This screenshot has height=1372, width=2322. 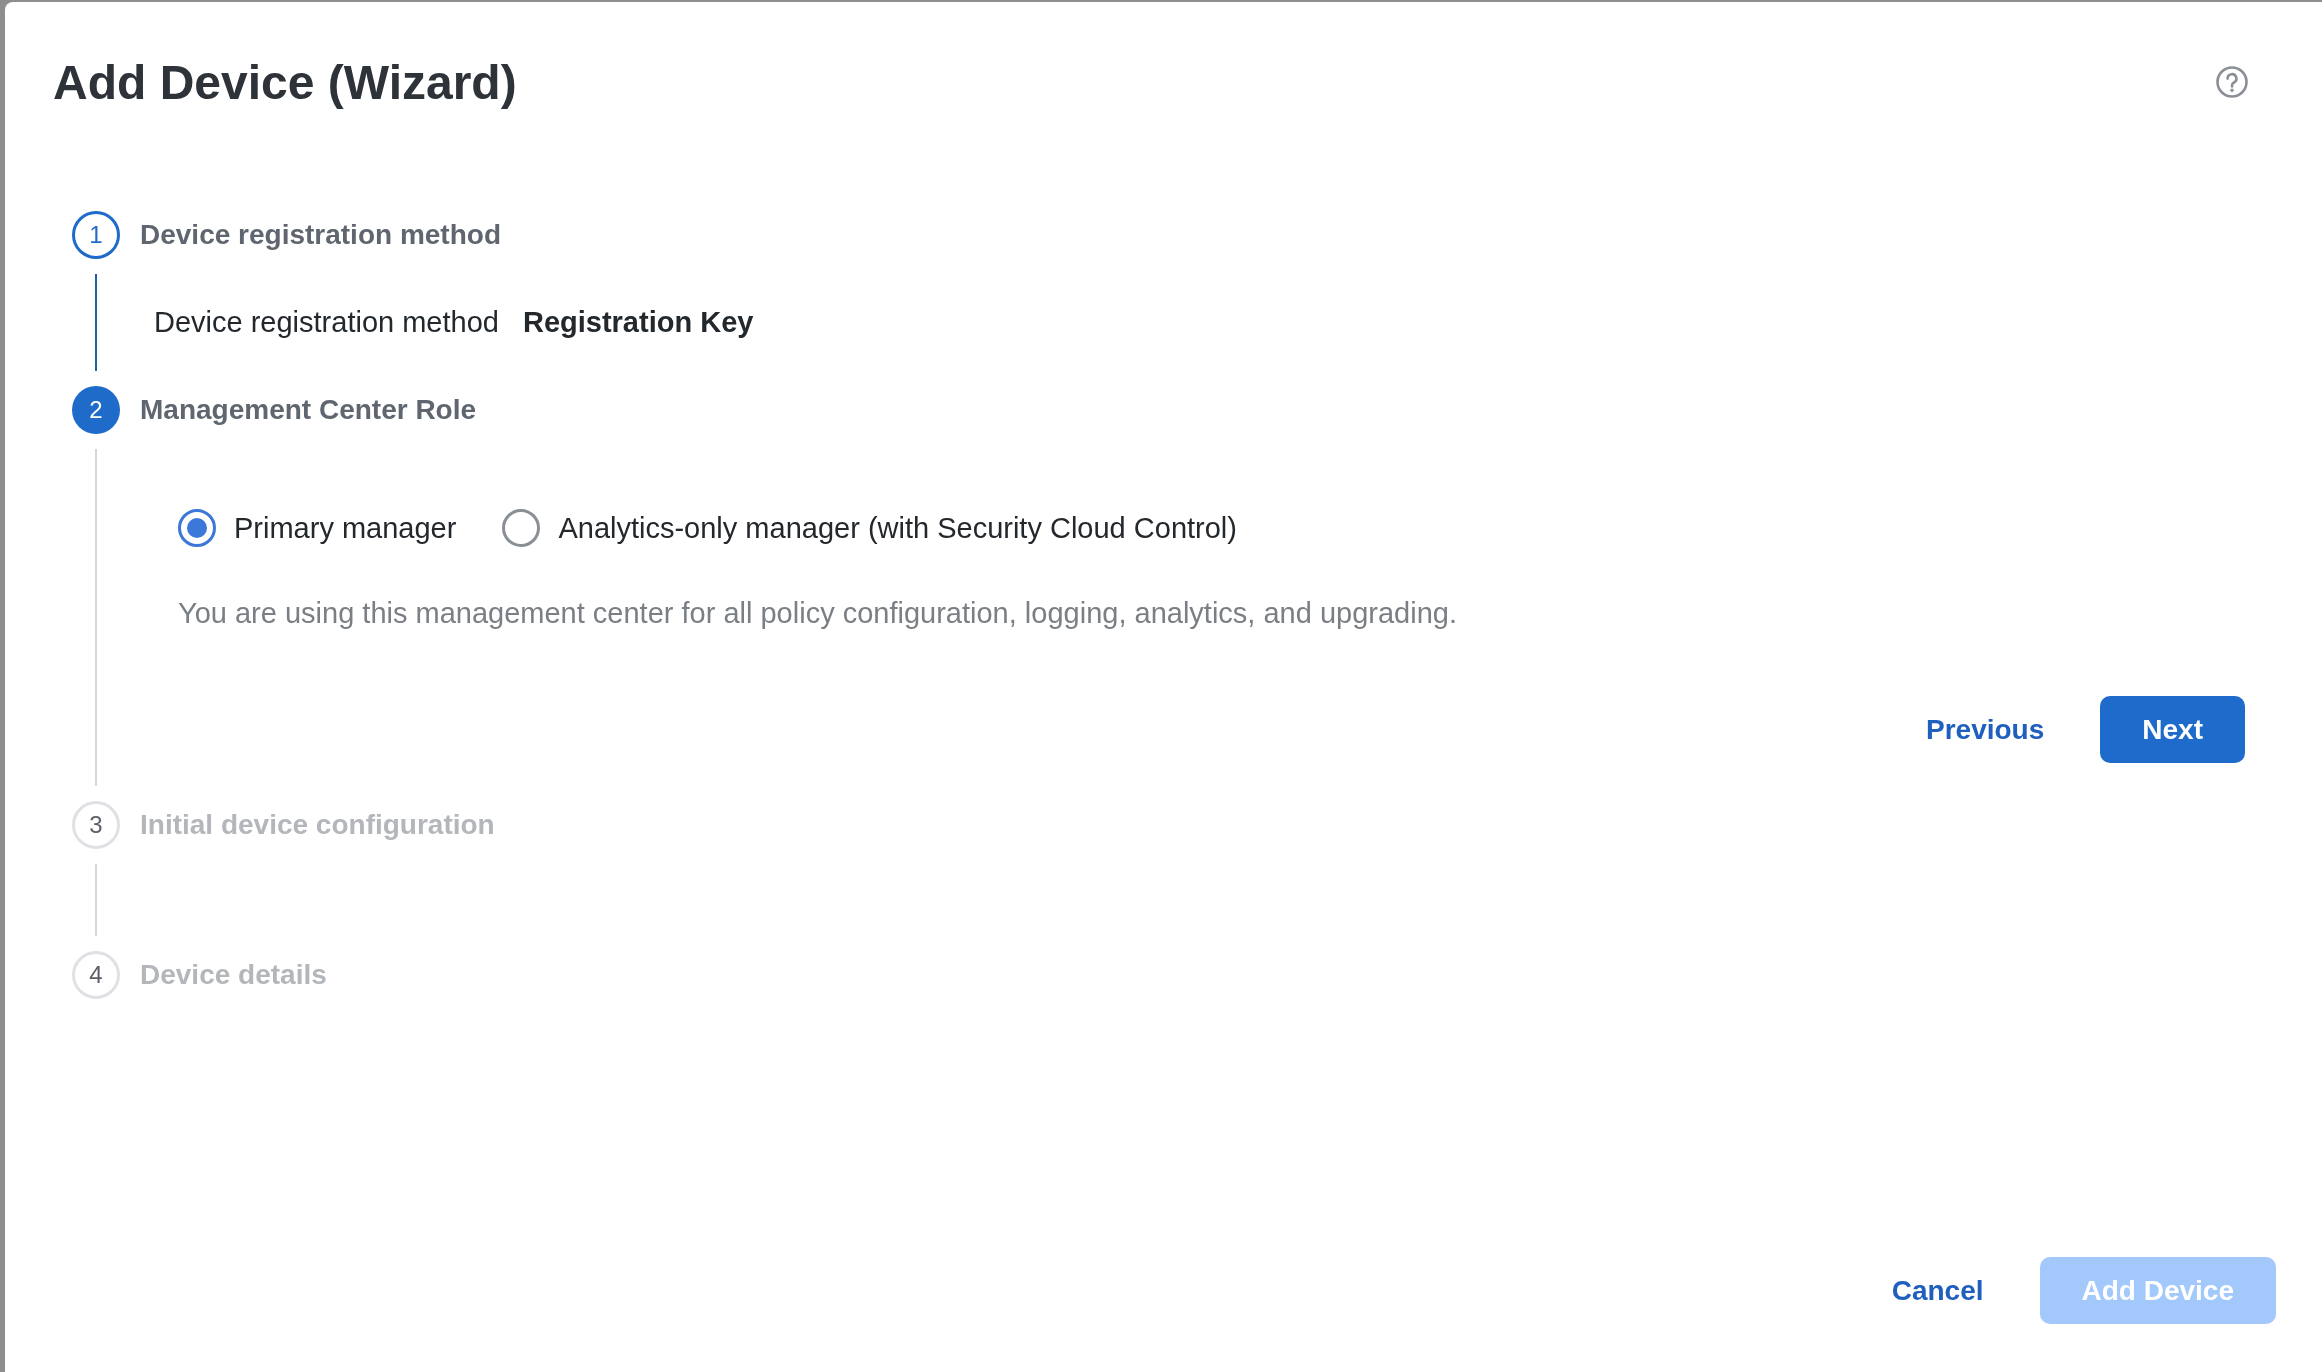 What do you see at coordinates (897, 528) in the screenshot?
I see `radio-label: Analytics-only manager (with Security Cloud Control)` at bounding box center [897, 528].